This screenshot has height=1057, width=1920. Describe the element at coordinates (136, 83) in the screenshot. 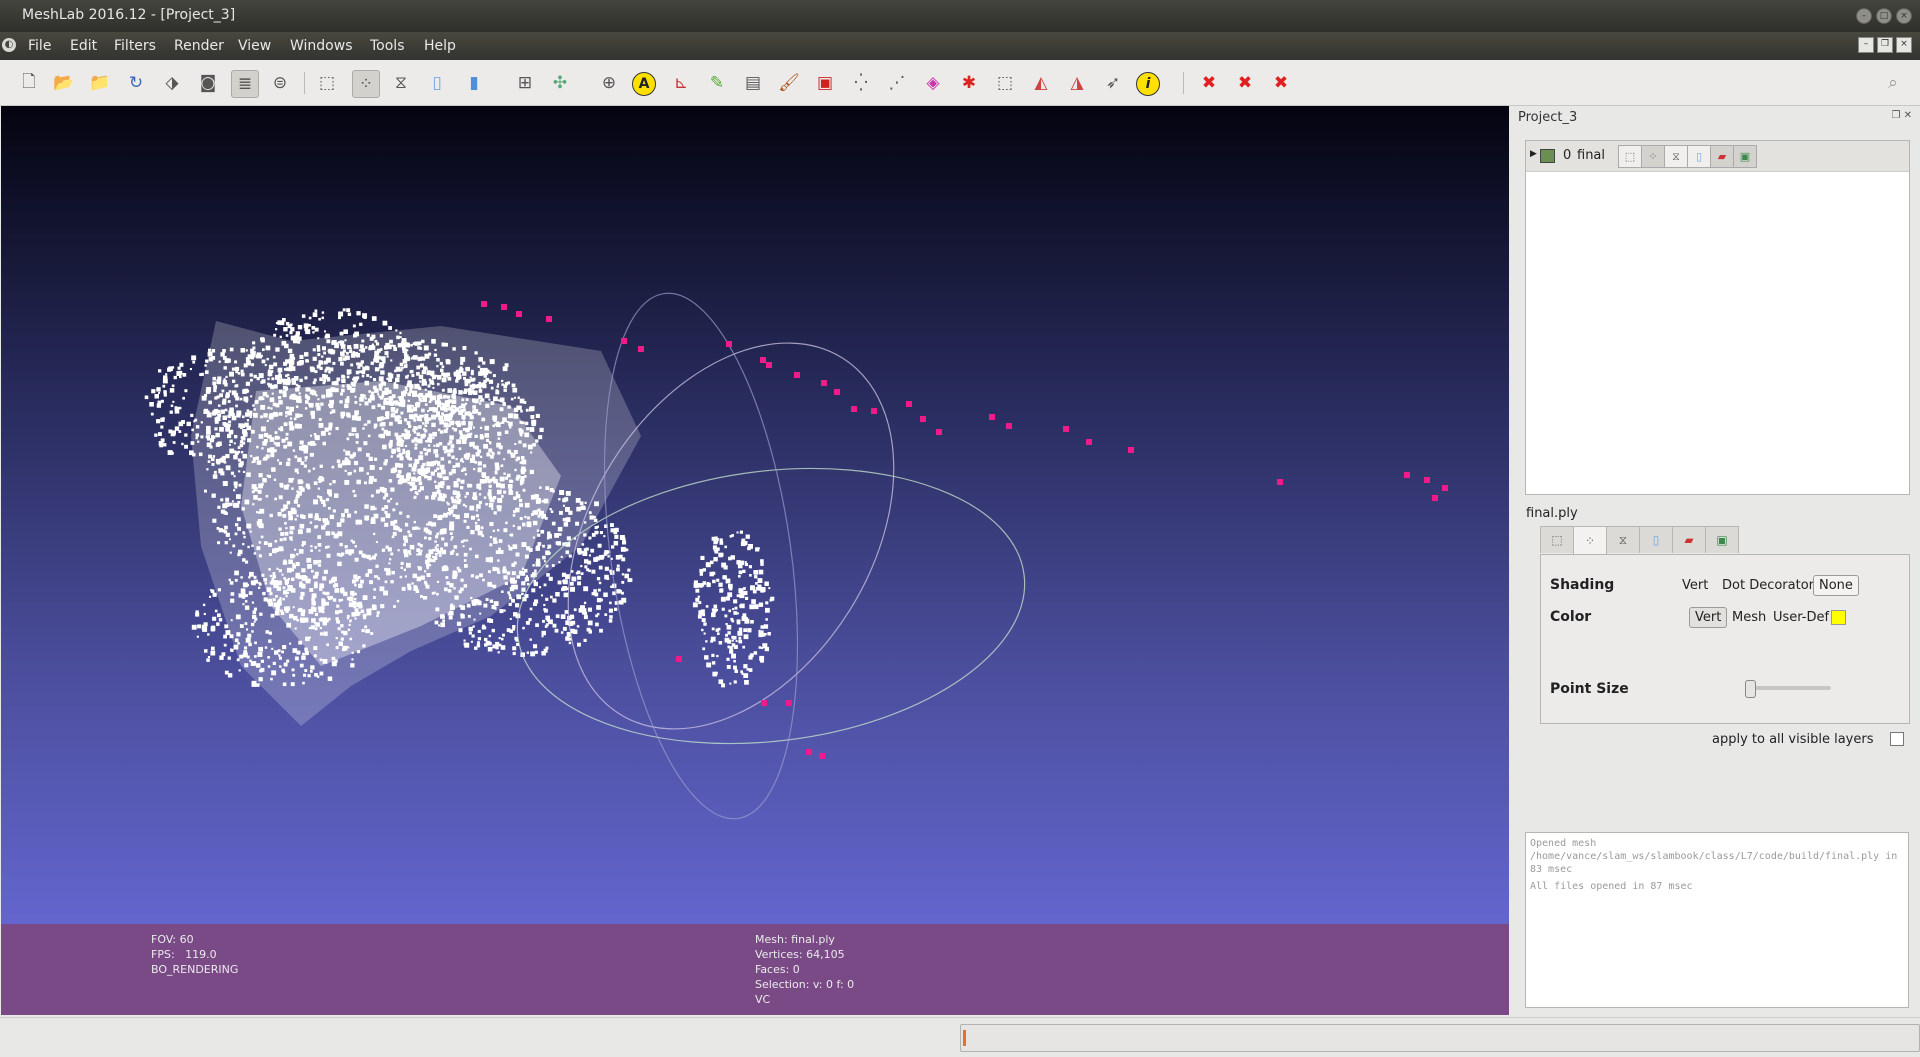

I see `reload-icon: ↻` at that location.